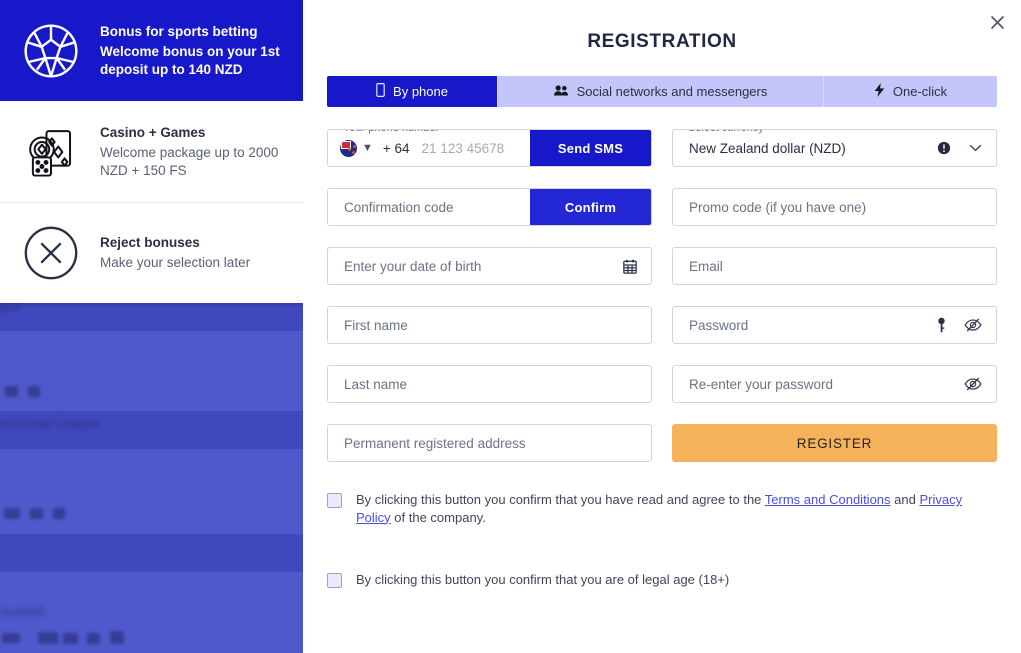 The height and width of the screenshot is (653, 1021). I want to click on register-button: REGISTER, so click(834, 443).